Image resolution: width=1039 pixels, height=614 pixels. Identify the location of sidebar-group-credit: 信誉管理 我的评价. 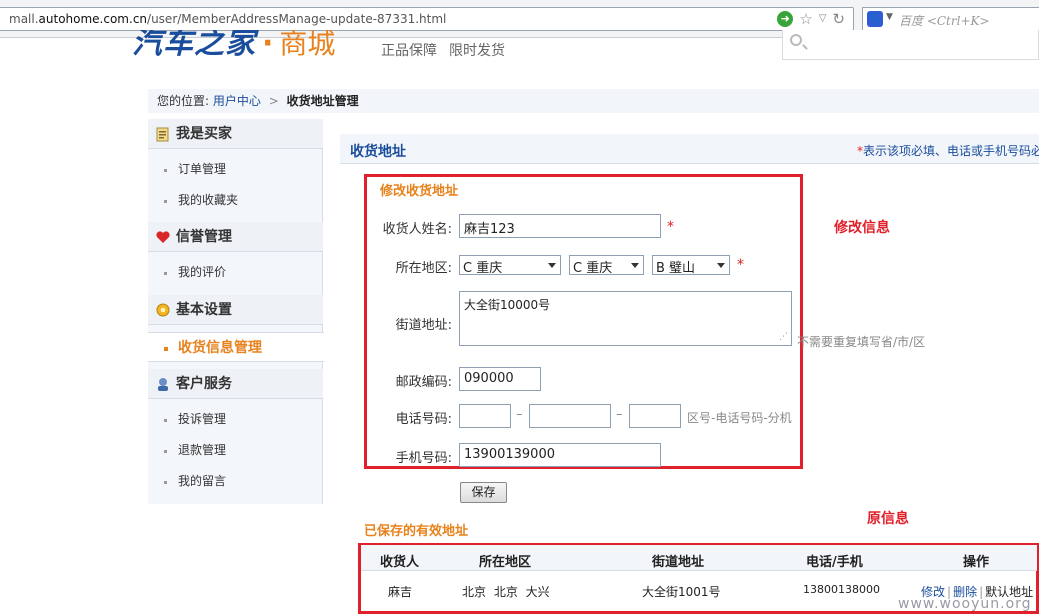
(235, 255).